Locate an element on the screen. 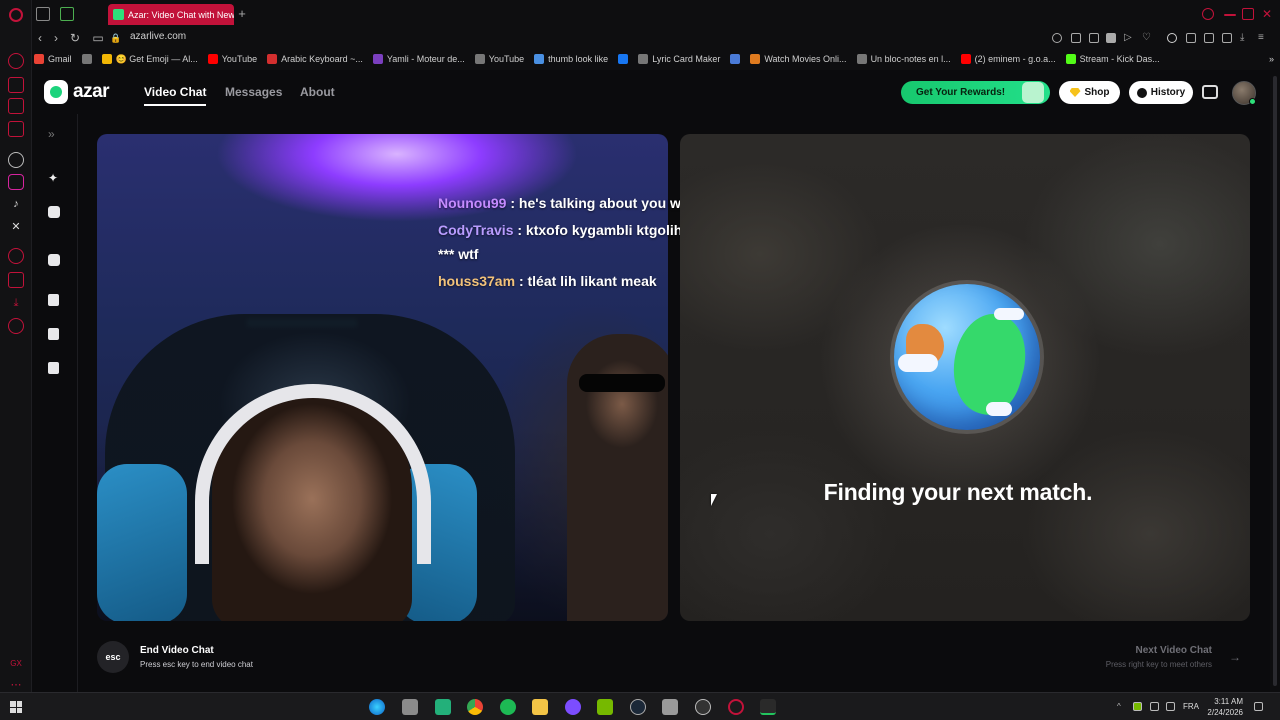  bookmarks-overflow-icon: » is located at coordinates (1271, 59).